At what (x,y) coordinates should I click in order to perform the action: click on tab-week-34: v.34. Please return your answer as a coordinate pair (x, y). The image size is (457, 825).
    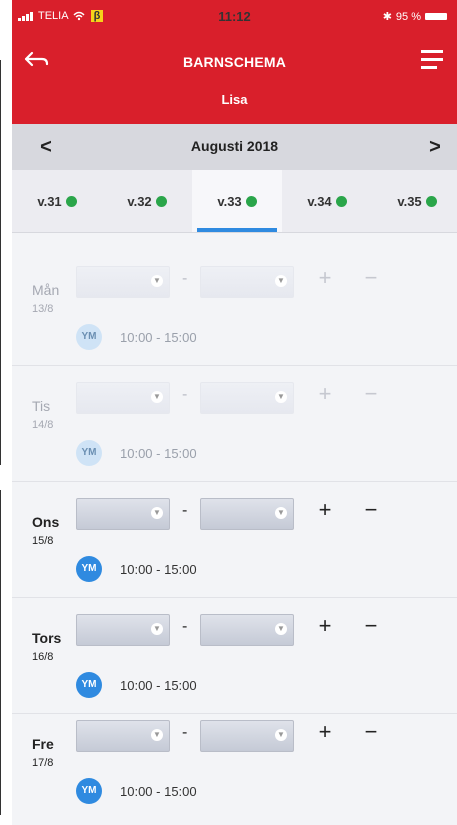
    Looking at the image, I should click on (327, 201).